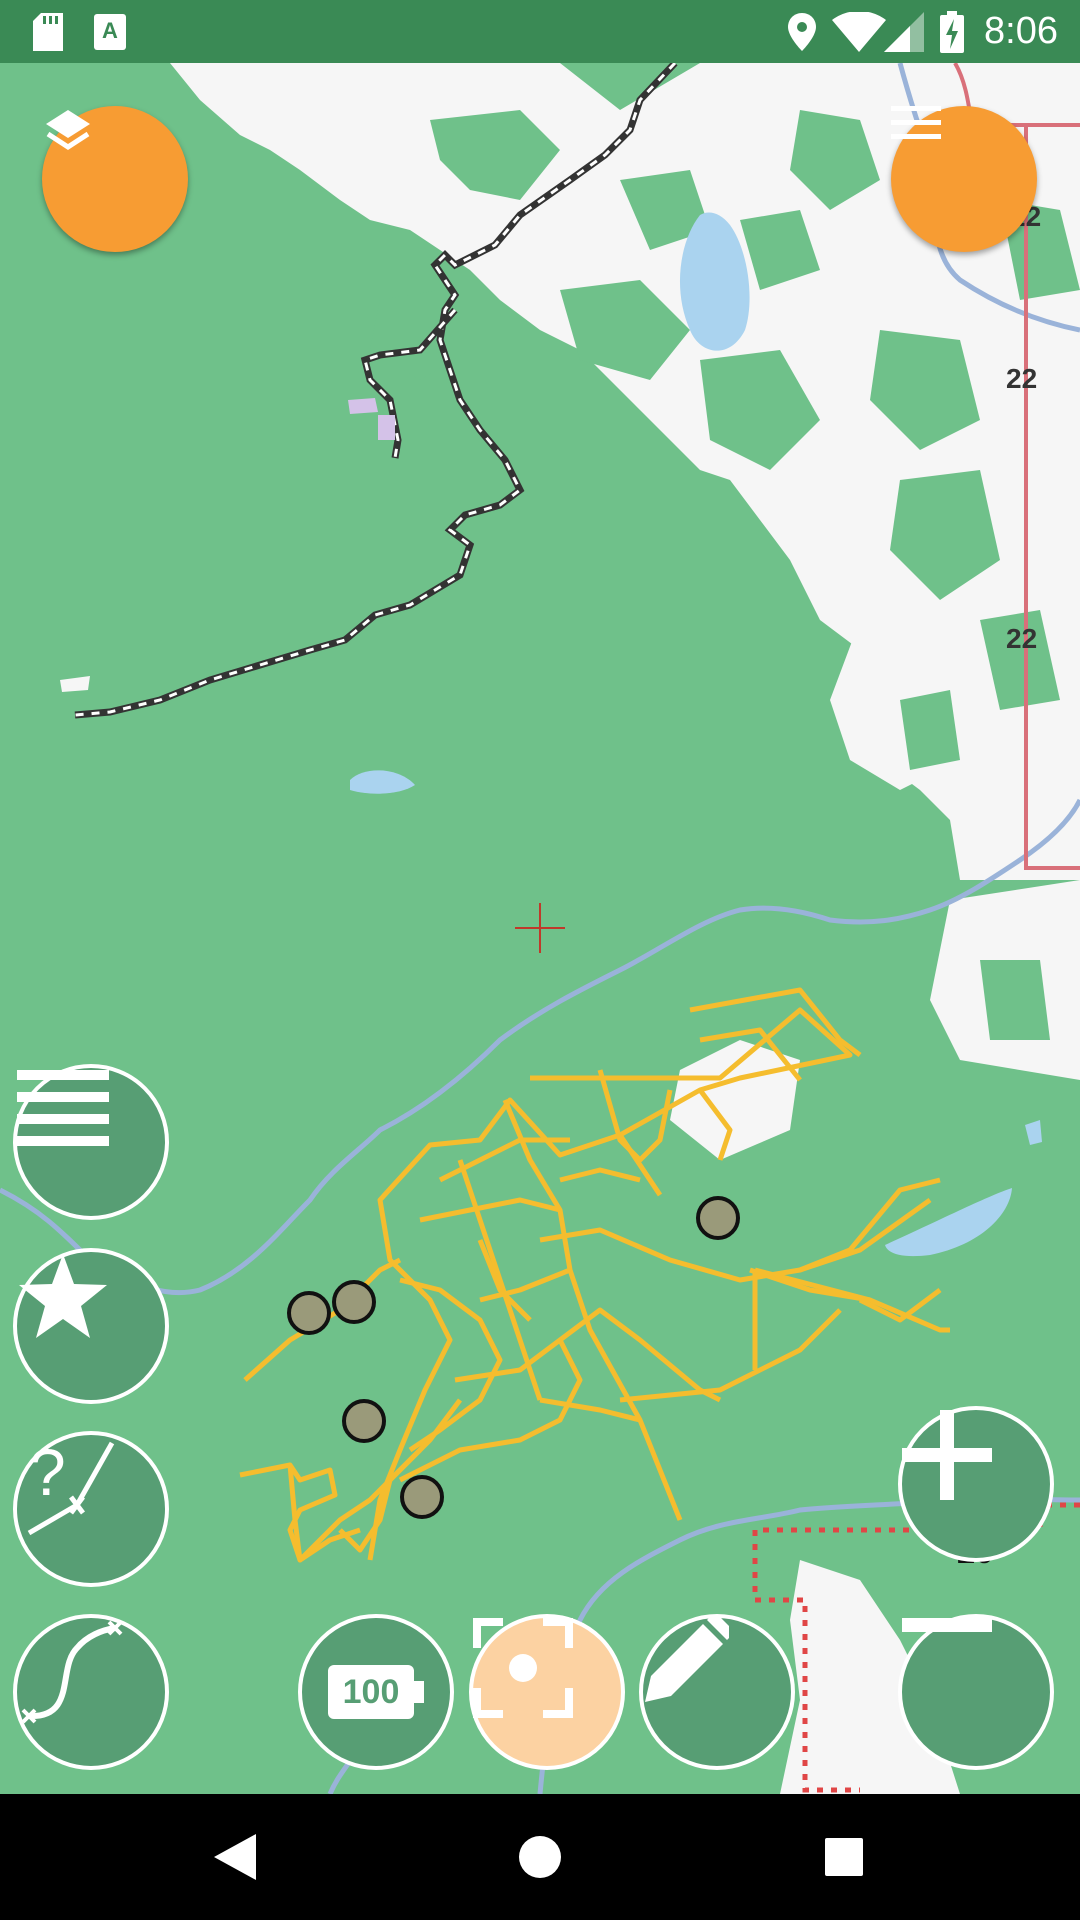  What do you see at coordinates (91, 1692) in the screenshot?
I see `track-button` at bounding box center [91, 1692].